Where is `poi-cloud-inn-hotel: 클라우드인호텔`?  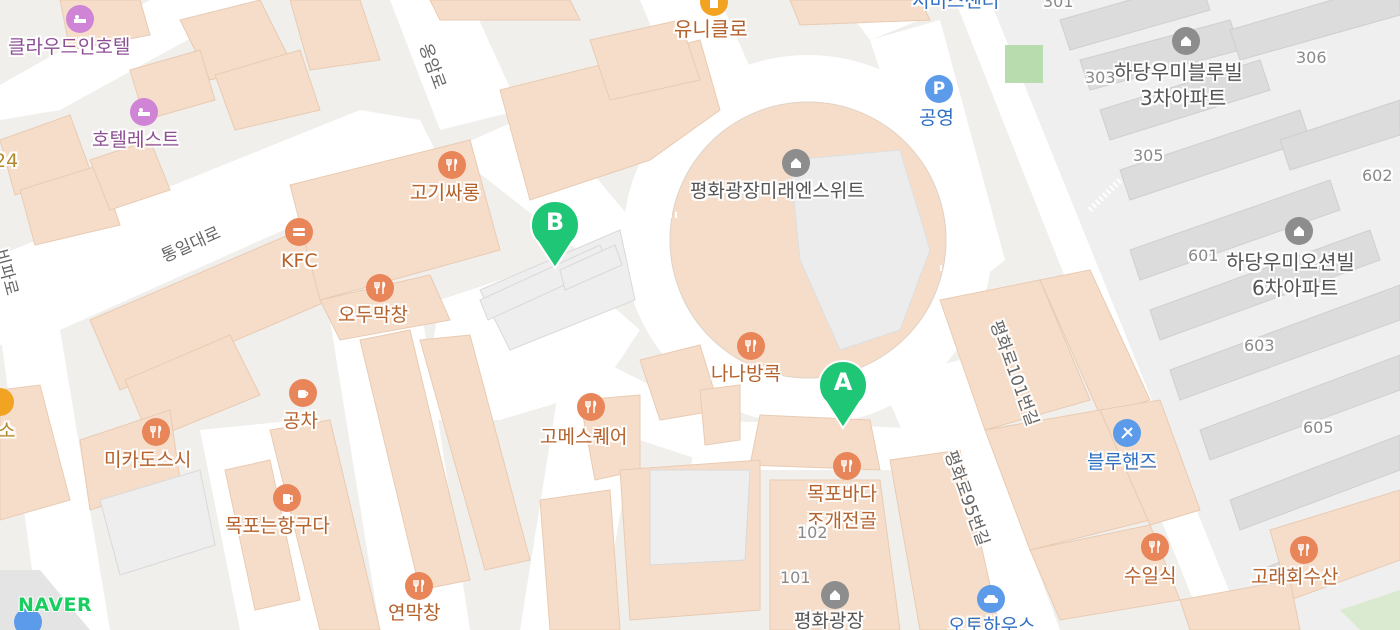 poi-cloud-inn-hotel: 클라우드인호텔 is located at coordinates (69, 47).